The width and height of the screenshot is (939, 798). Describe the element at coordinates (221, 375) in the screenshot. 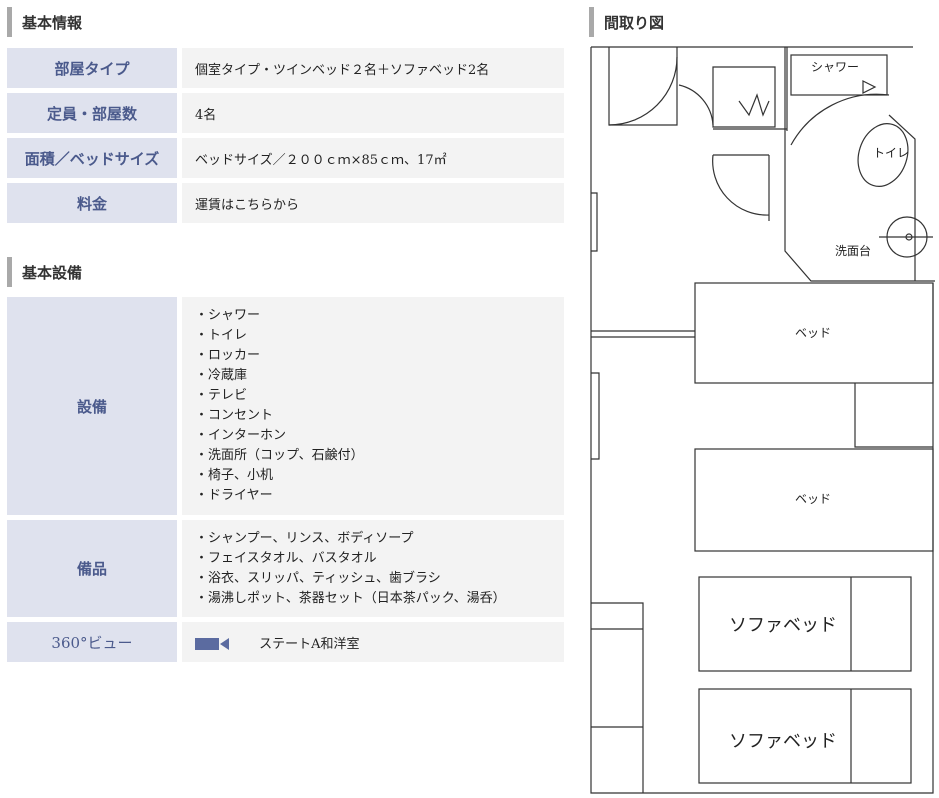

I see `list-item: ・冷蔵庫` at that location.